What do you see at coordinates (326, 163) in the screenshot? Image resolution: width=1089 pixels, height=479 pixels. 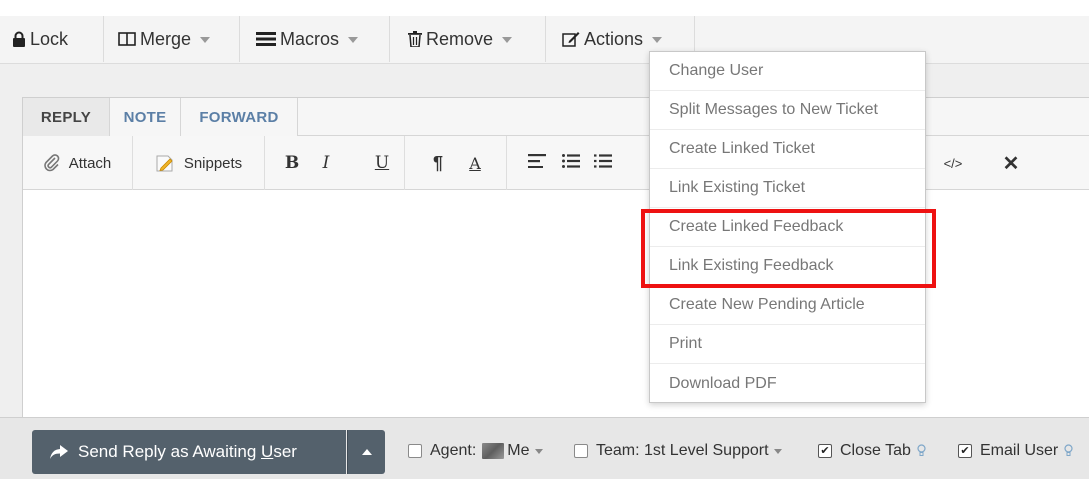 I see `italic-button: I` at bounding box center [326, 163].